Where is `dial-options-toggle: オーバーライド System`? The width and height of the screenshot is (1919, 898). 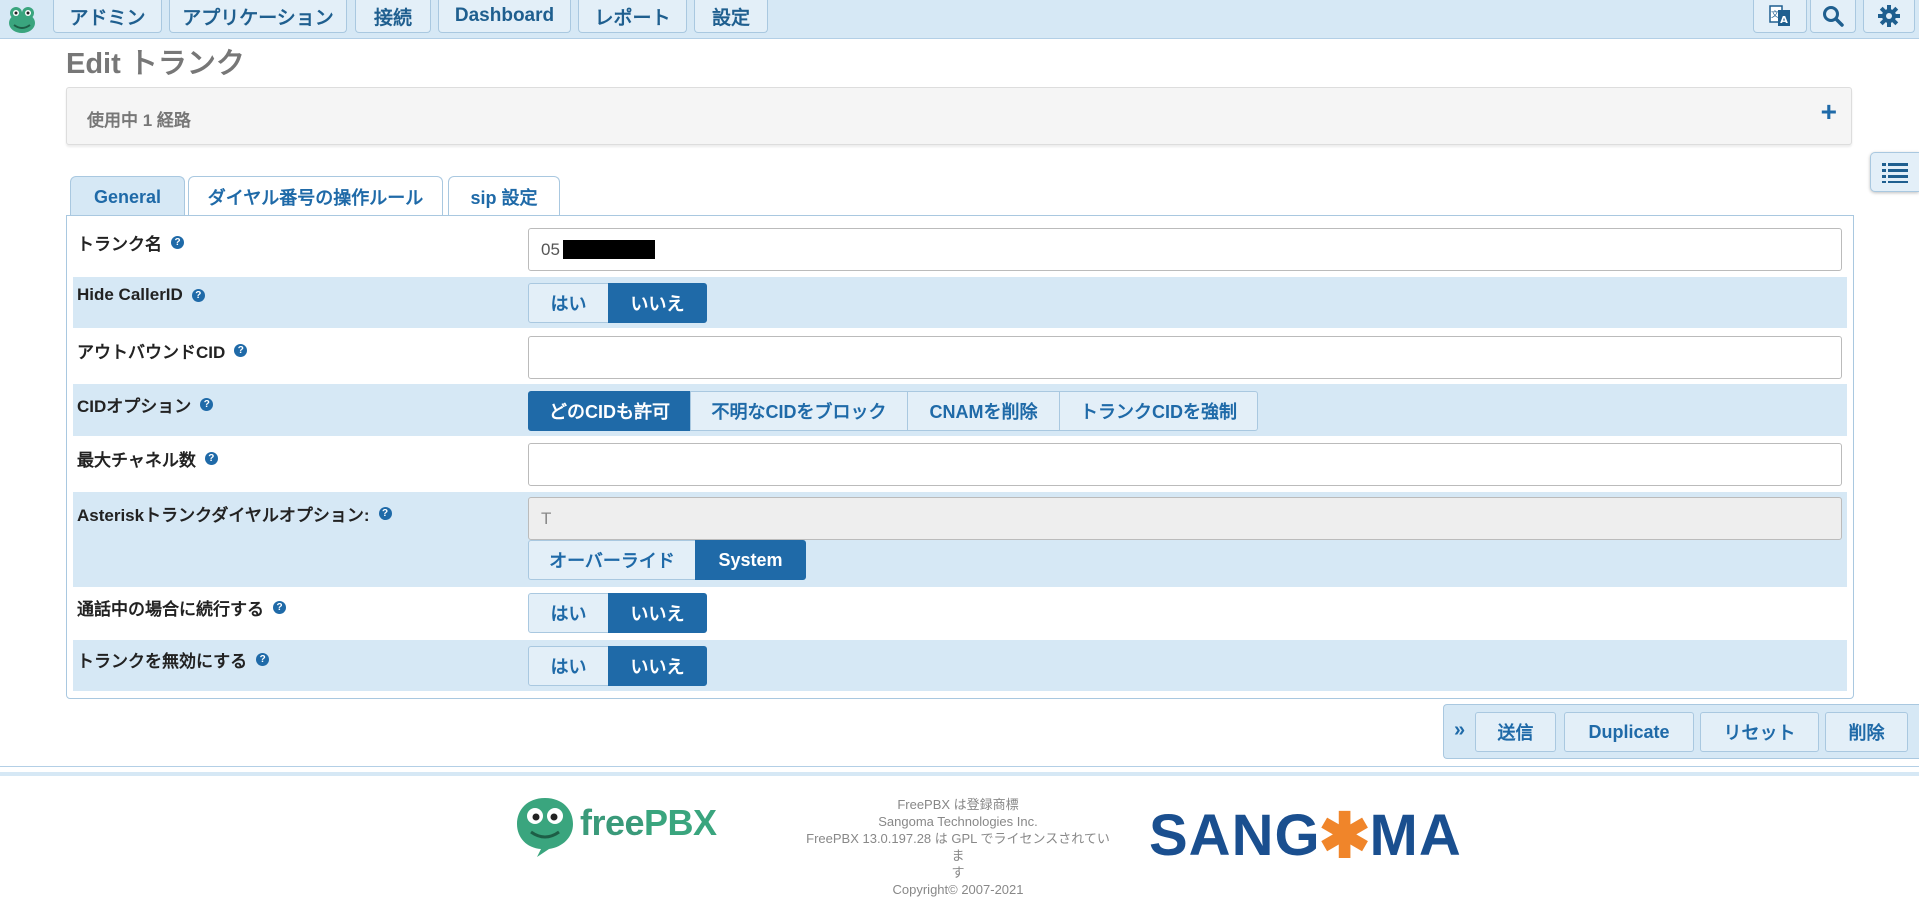
dial-options-toggle: オーバーライド System is located at coordinates (667, 560).